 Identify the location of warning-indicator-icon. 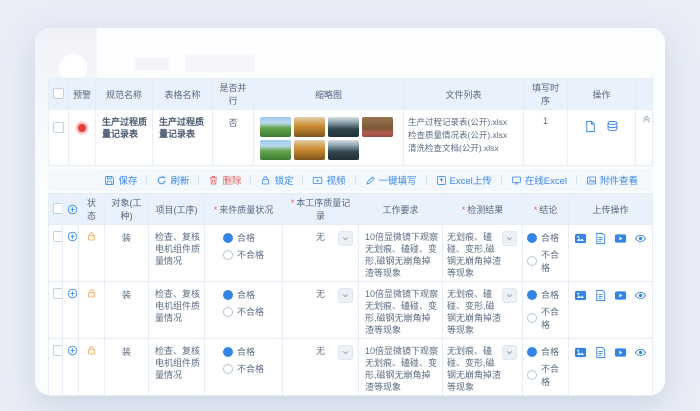
(82, 128).